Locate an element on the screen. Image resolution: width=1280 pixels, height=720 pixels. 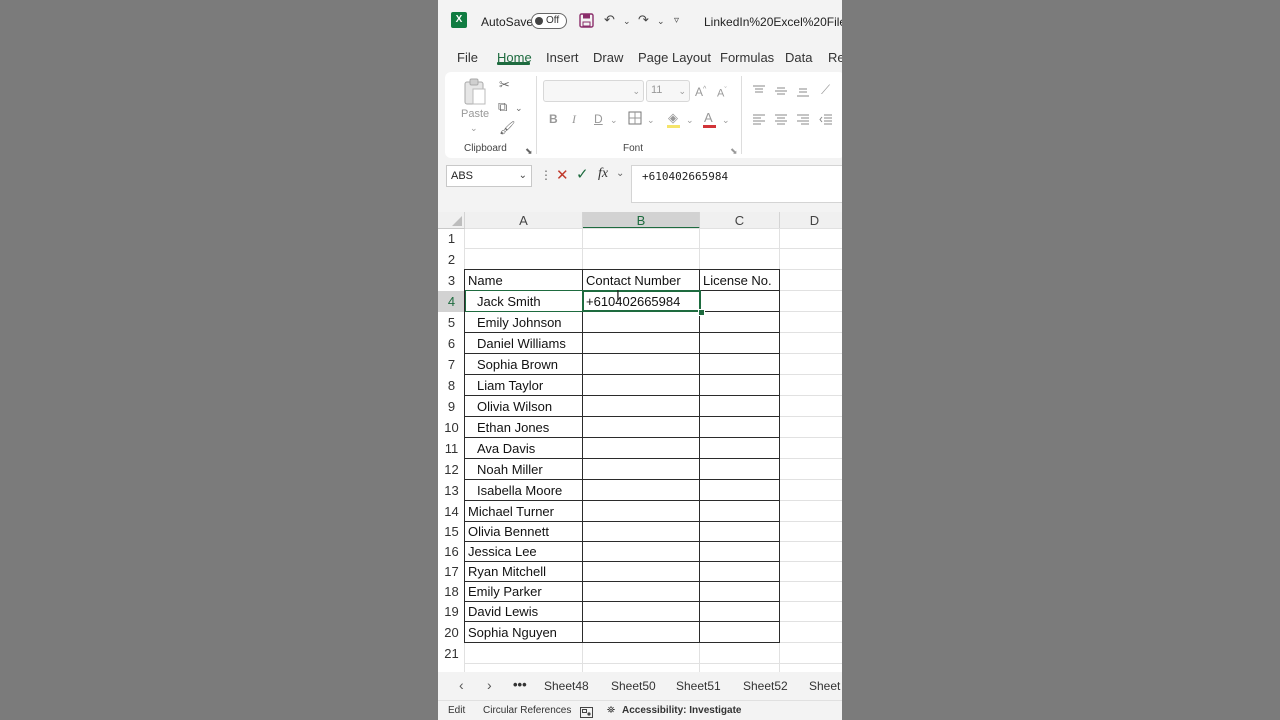
bottom-align-icon is located at coordinates (803, 93).